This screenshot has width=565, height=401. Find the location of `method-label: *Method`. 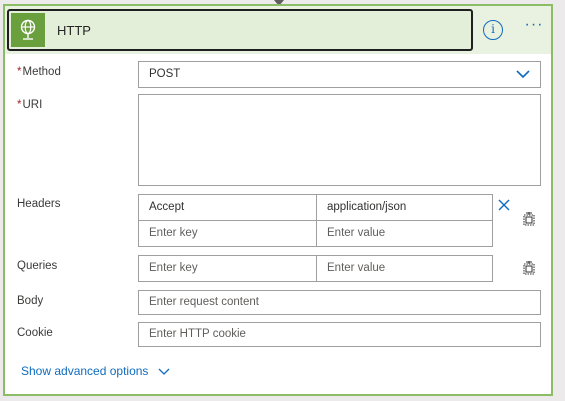

method-label: *Method is located at coordinates (39, 72).